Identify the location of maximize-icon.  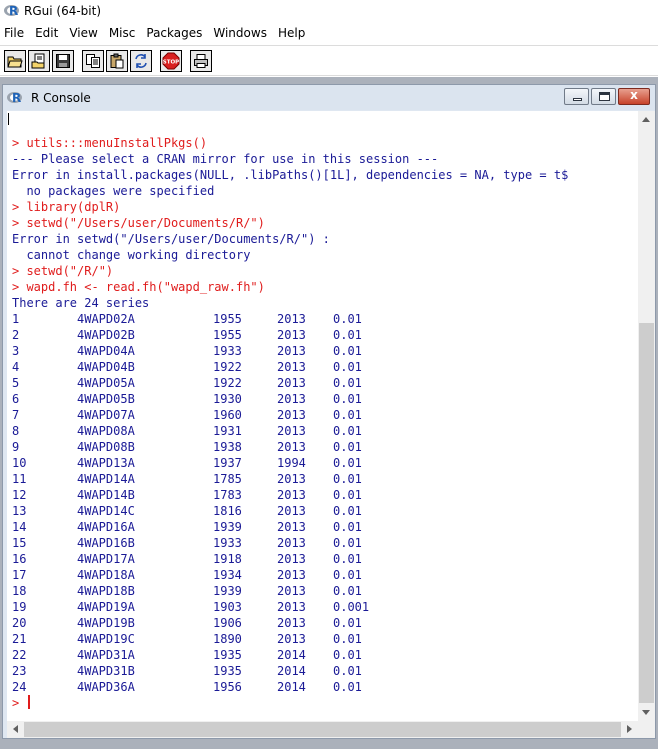
(604, 96).